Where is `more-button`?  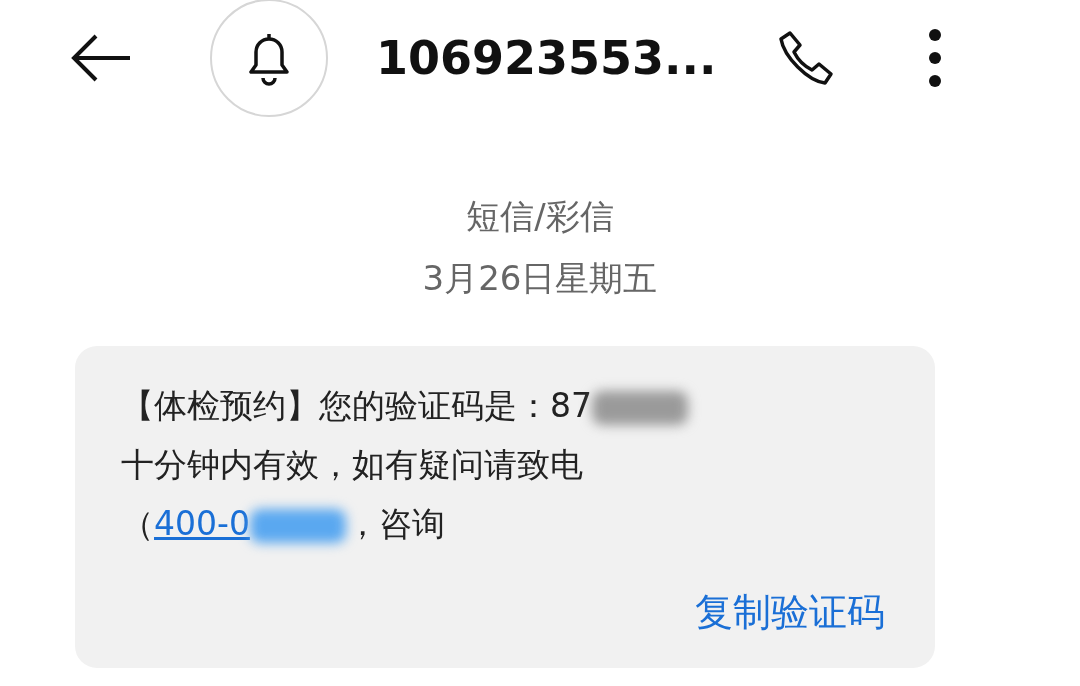
more-button is located at coordinates (935, 58).